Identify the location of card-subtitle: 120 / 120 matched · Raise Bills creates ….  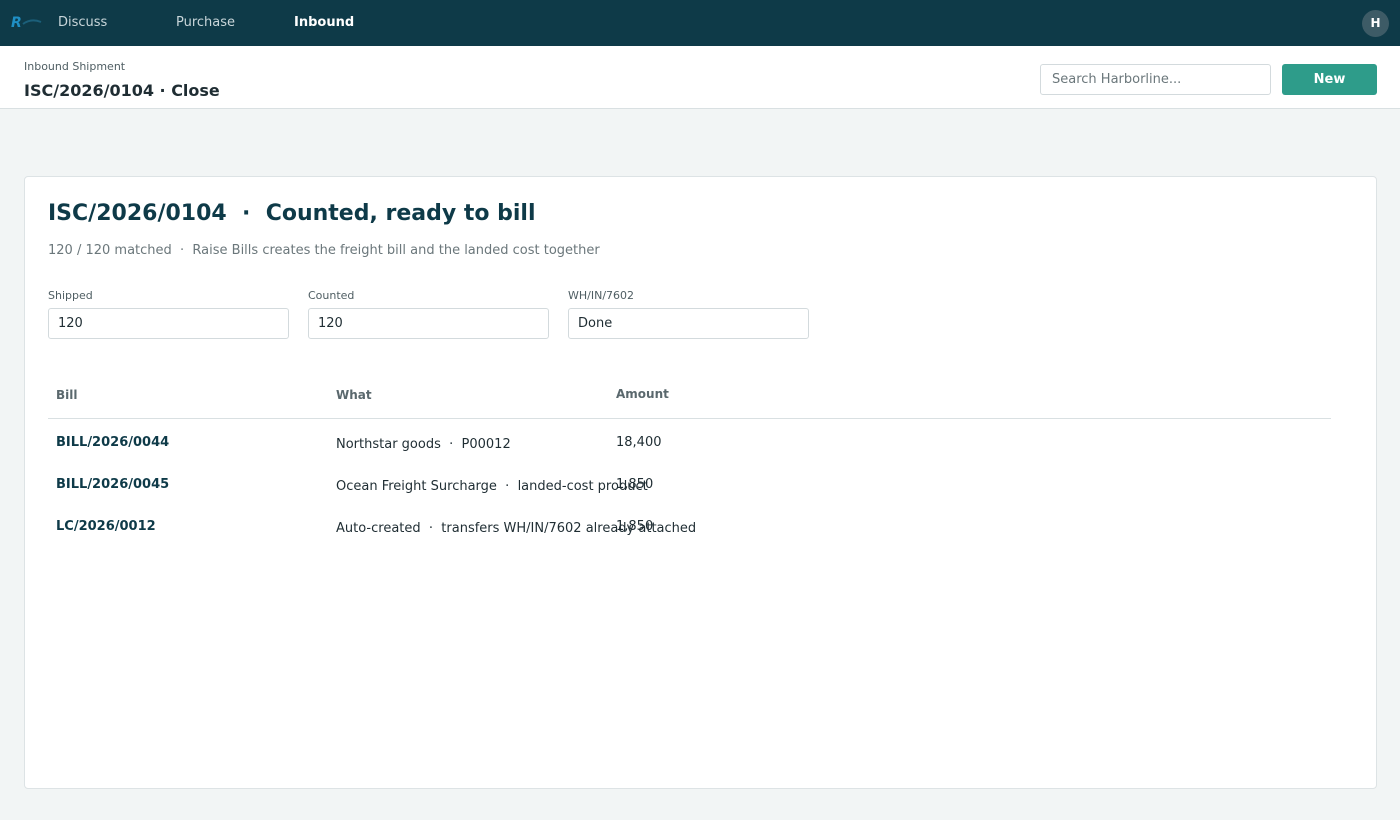
(324, 250).